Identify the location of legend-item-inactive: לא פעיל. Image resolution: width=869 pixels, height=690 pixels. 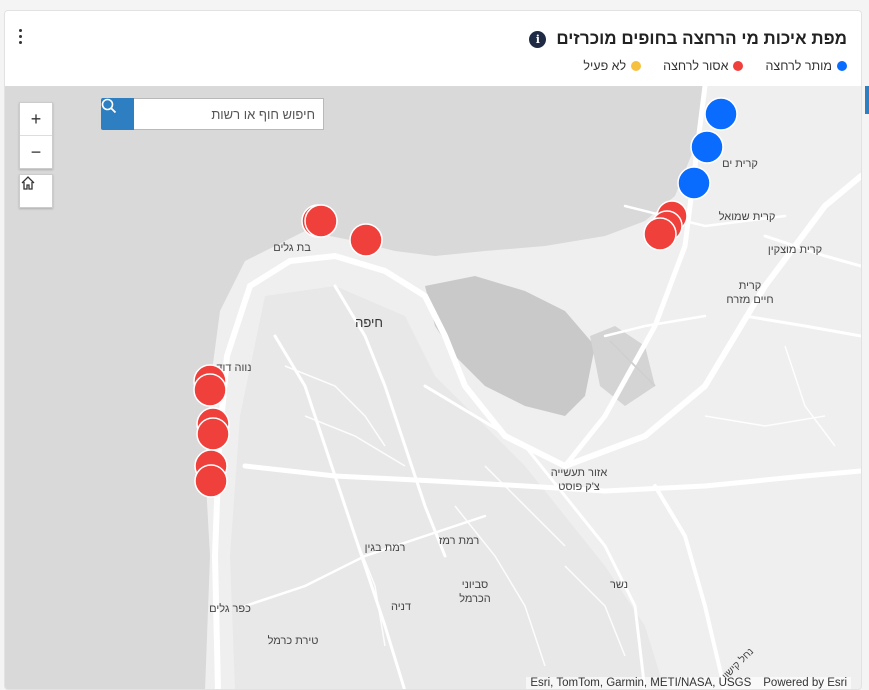
(612, 66).